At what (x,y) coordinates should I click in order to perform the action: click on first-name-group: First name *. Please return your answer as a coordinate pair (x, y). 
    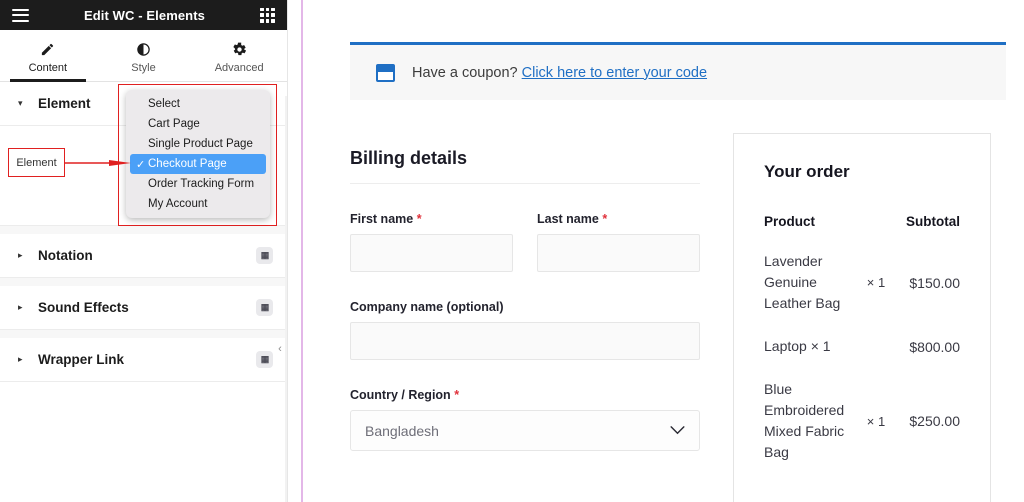
    Looking at the image, I should click on (431, 242).